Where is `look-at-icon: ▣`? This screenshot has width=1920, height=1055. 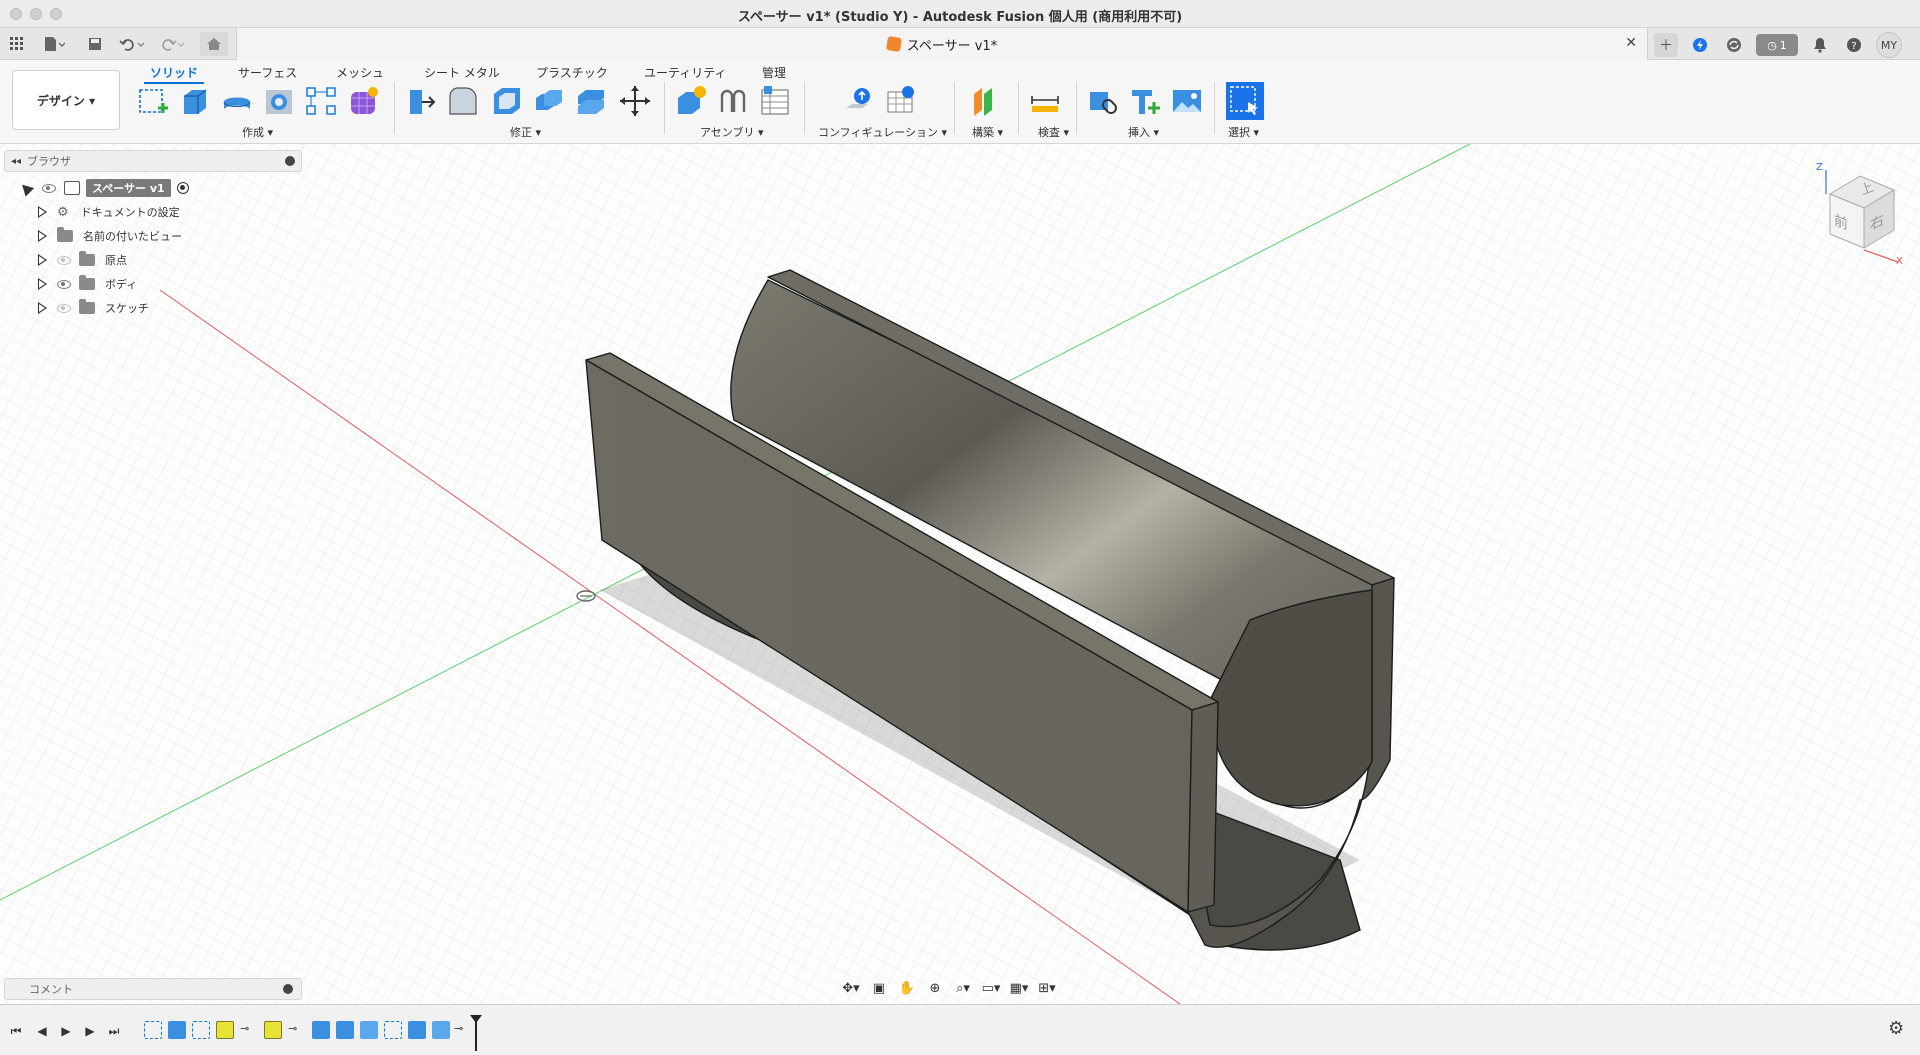
look-at-icon: ▣ is located at coordinates (879, 988).